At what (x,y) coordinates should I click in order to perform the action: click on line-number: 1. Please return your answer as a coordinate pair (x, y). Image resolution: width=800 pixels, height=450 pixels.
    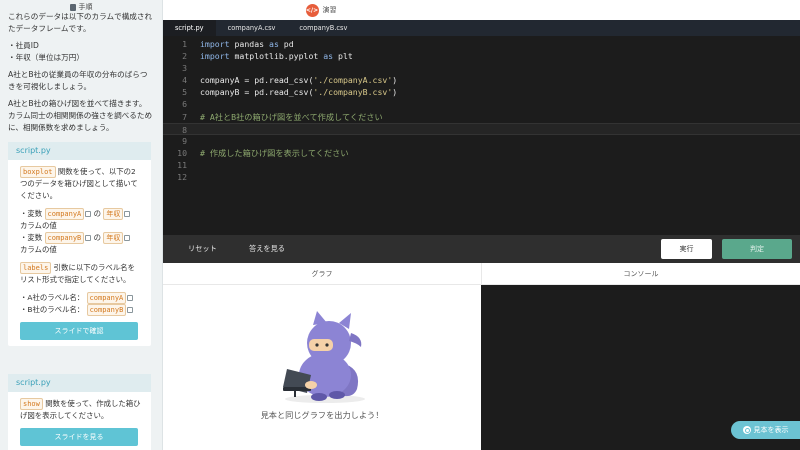
    Looking at the image, I should click on (184, 44).